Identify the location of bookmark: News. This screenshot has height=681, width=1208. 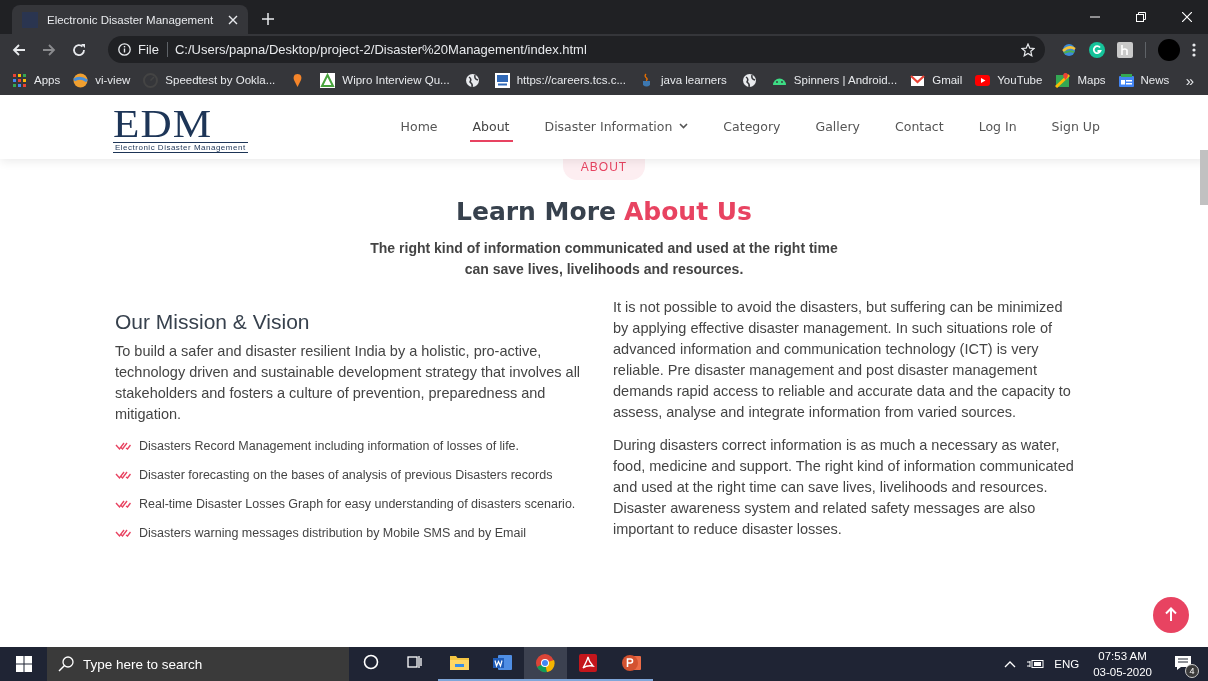
(1144, 80).